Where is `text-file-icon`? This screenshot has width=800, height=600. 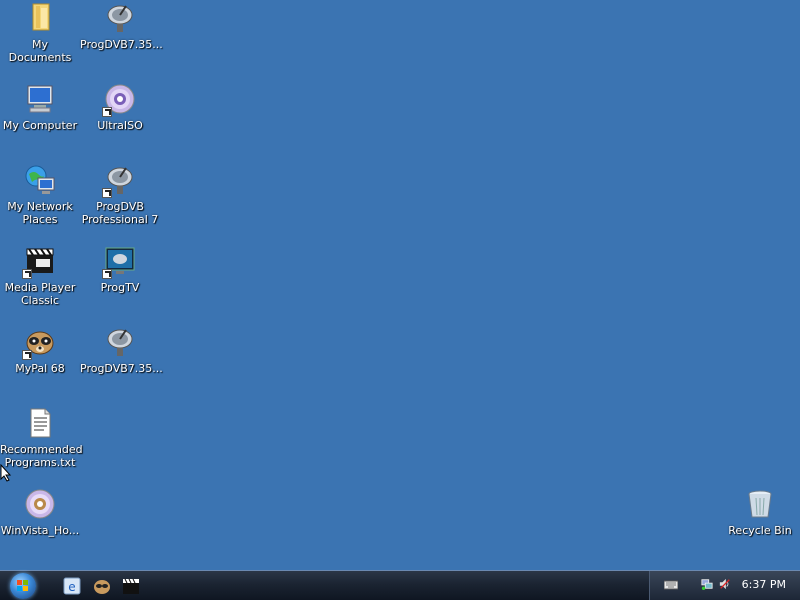 text-file-icon is located at coordinates (40, 423).